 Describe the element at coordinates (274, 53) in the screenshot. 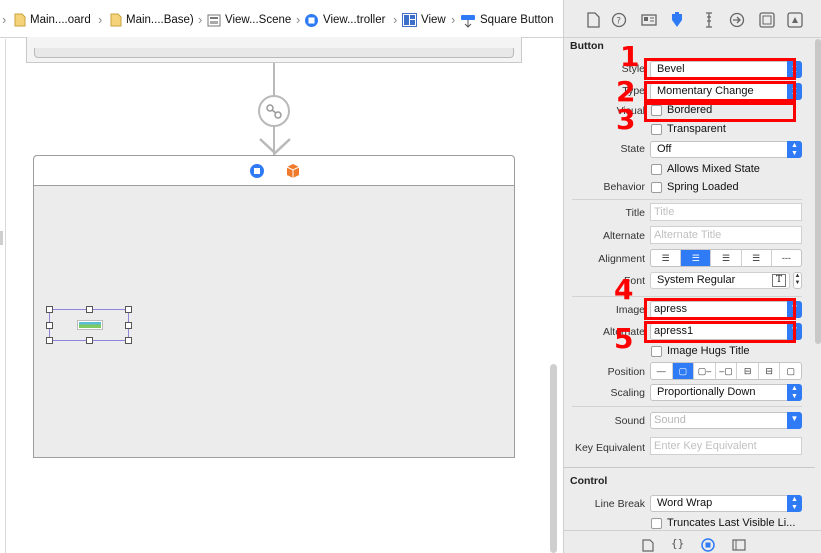

I see `previous-scene-view` at that location.